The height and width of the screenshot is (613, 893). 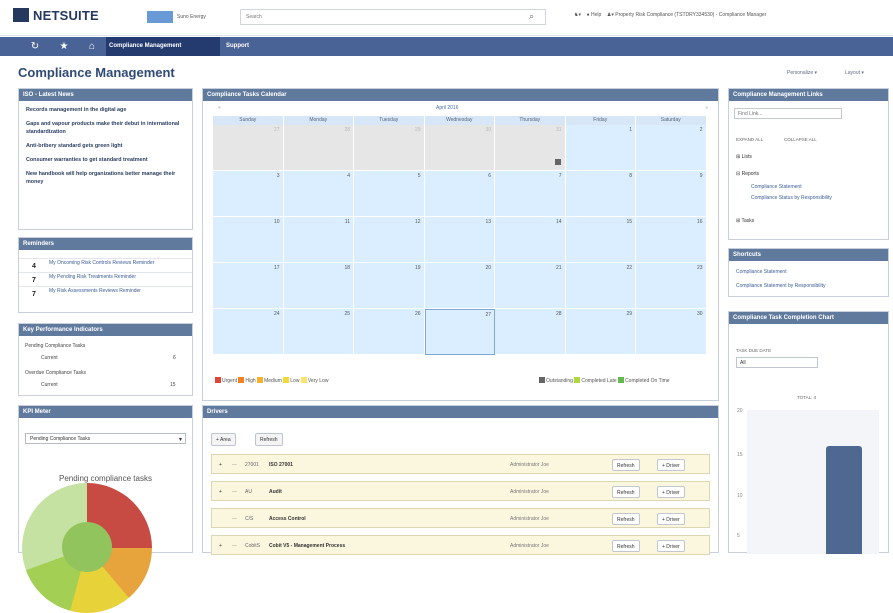 I want to click on calendar-day: 9, so click(x=671, y=194).